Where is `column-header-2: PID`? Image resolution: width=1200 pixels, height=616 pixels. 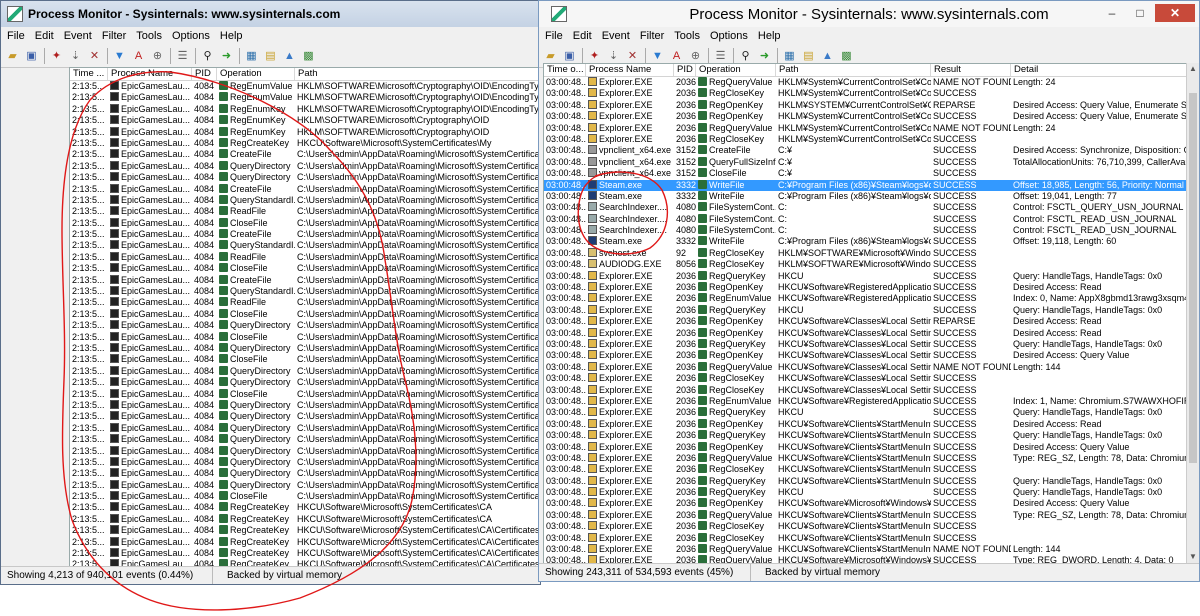
column-header-2: PID is located at coordinates (204, 74).